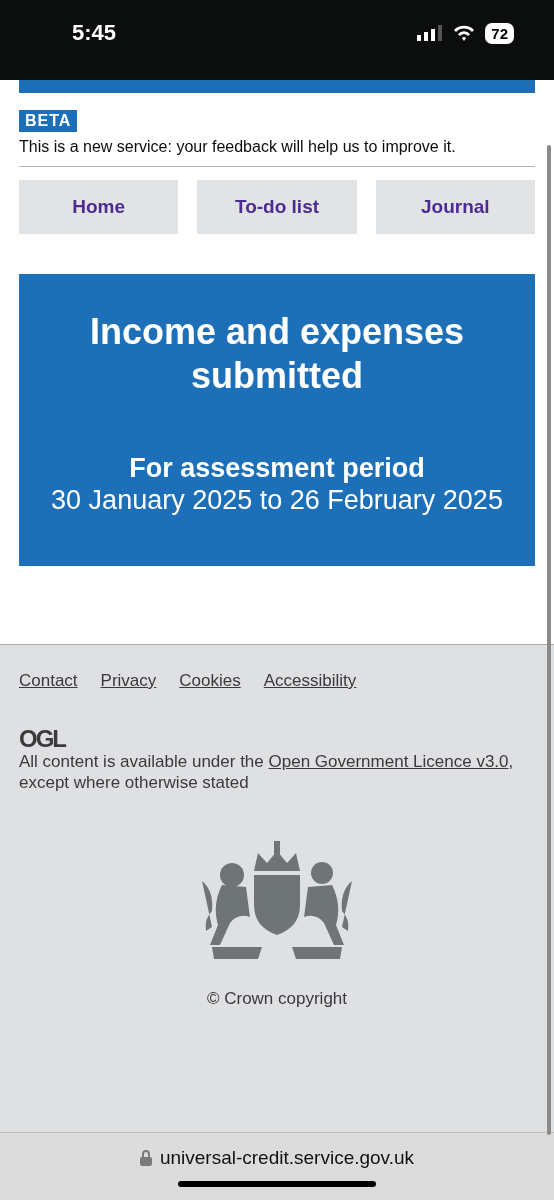  What do you see at coordinates (48, 121) in the screenshot?
I see `phase-tag: BETA` at bounding box center [48, 121].